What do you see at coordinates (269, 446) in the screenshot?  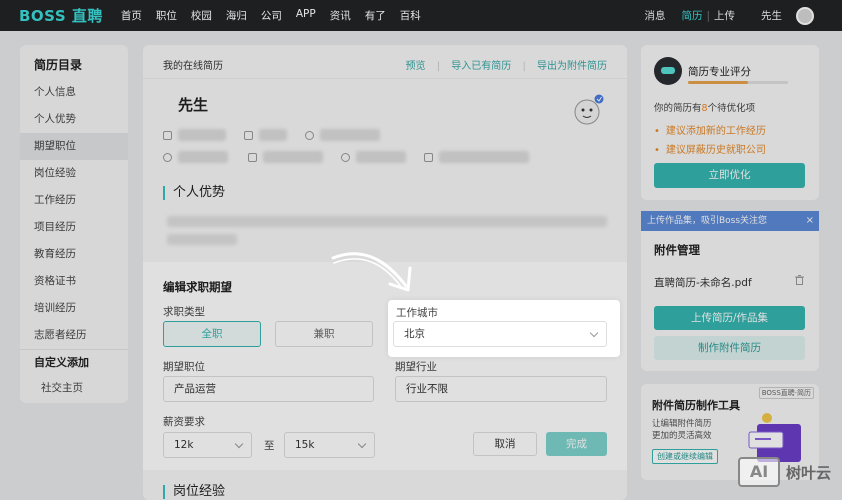 I see `salary-to-label: 至` at bounding box center [269, 446].